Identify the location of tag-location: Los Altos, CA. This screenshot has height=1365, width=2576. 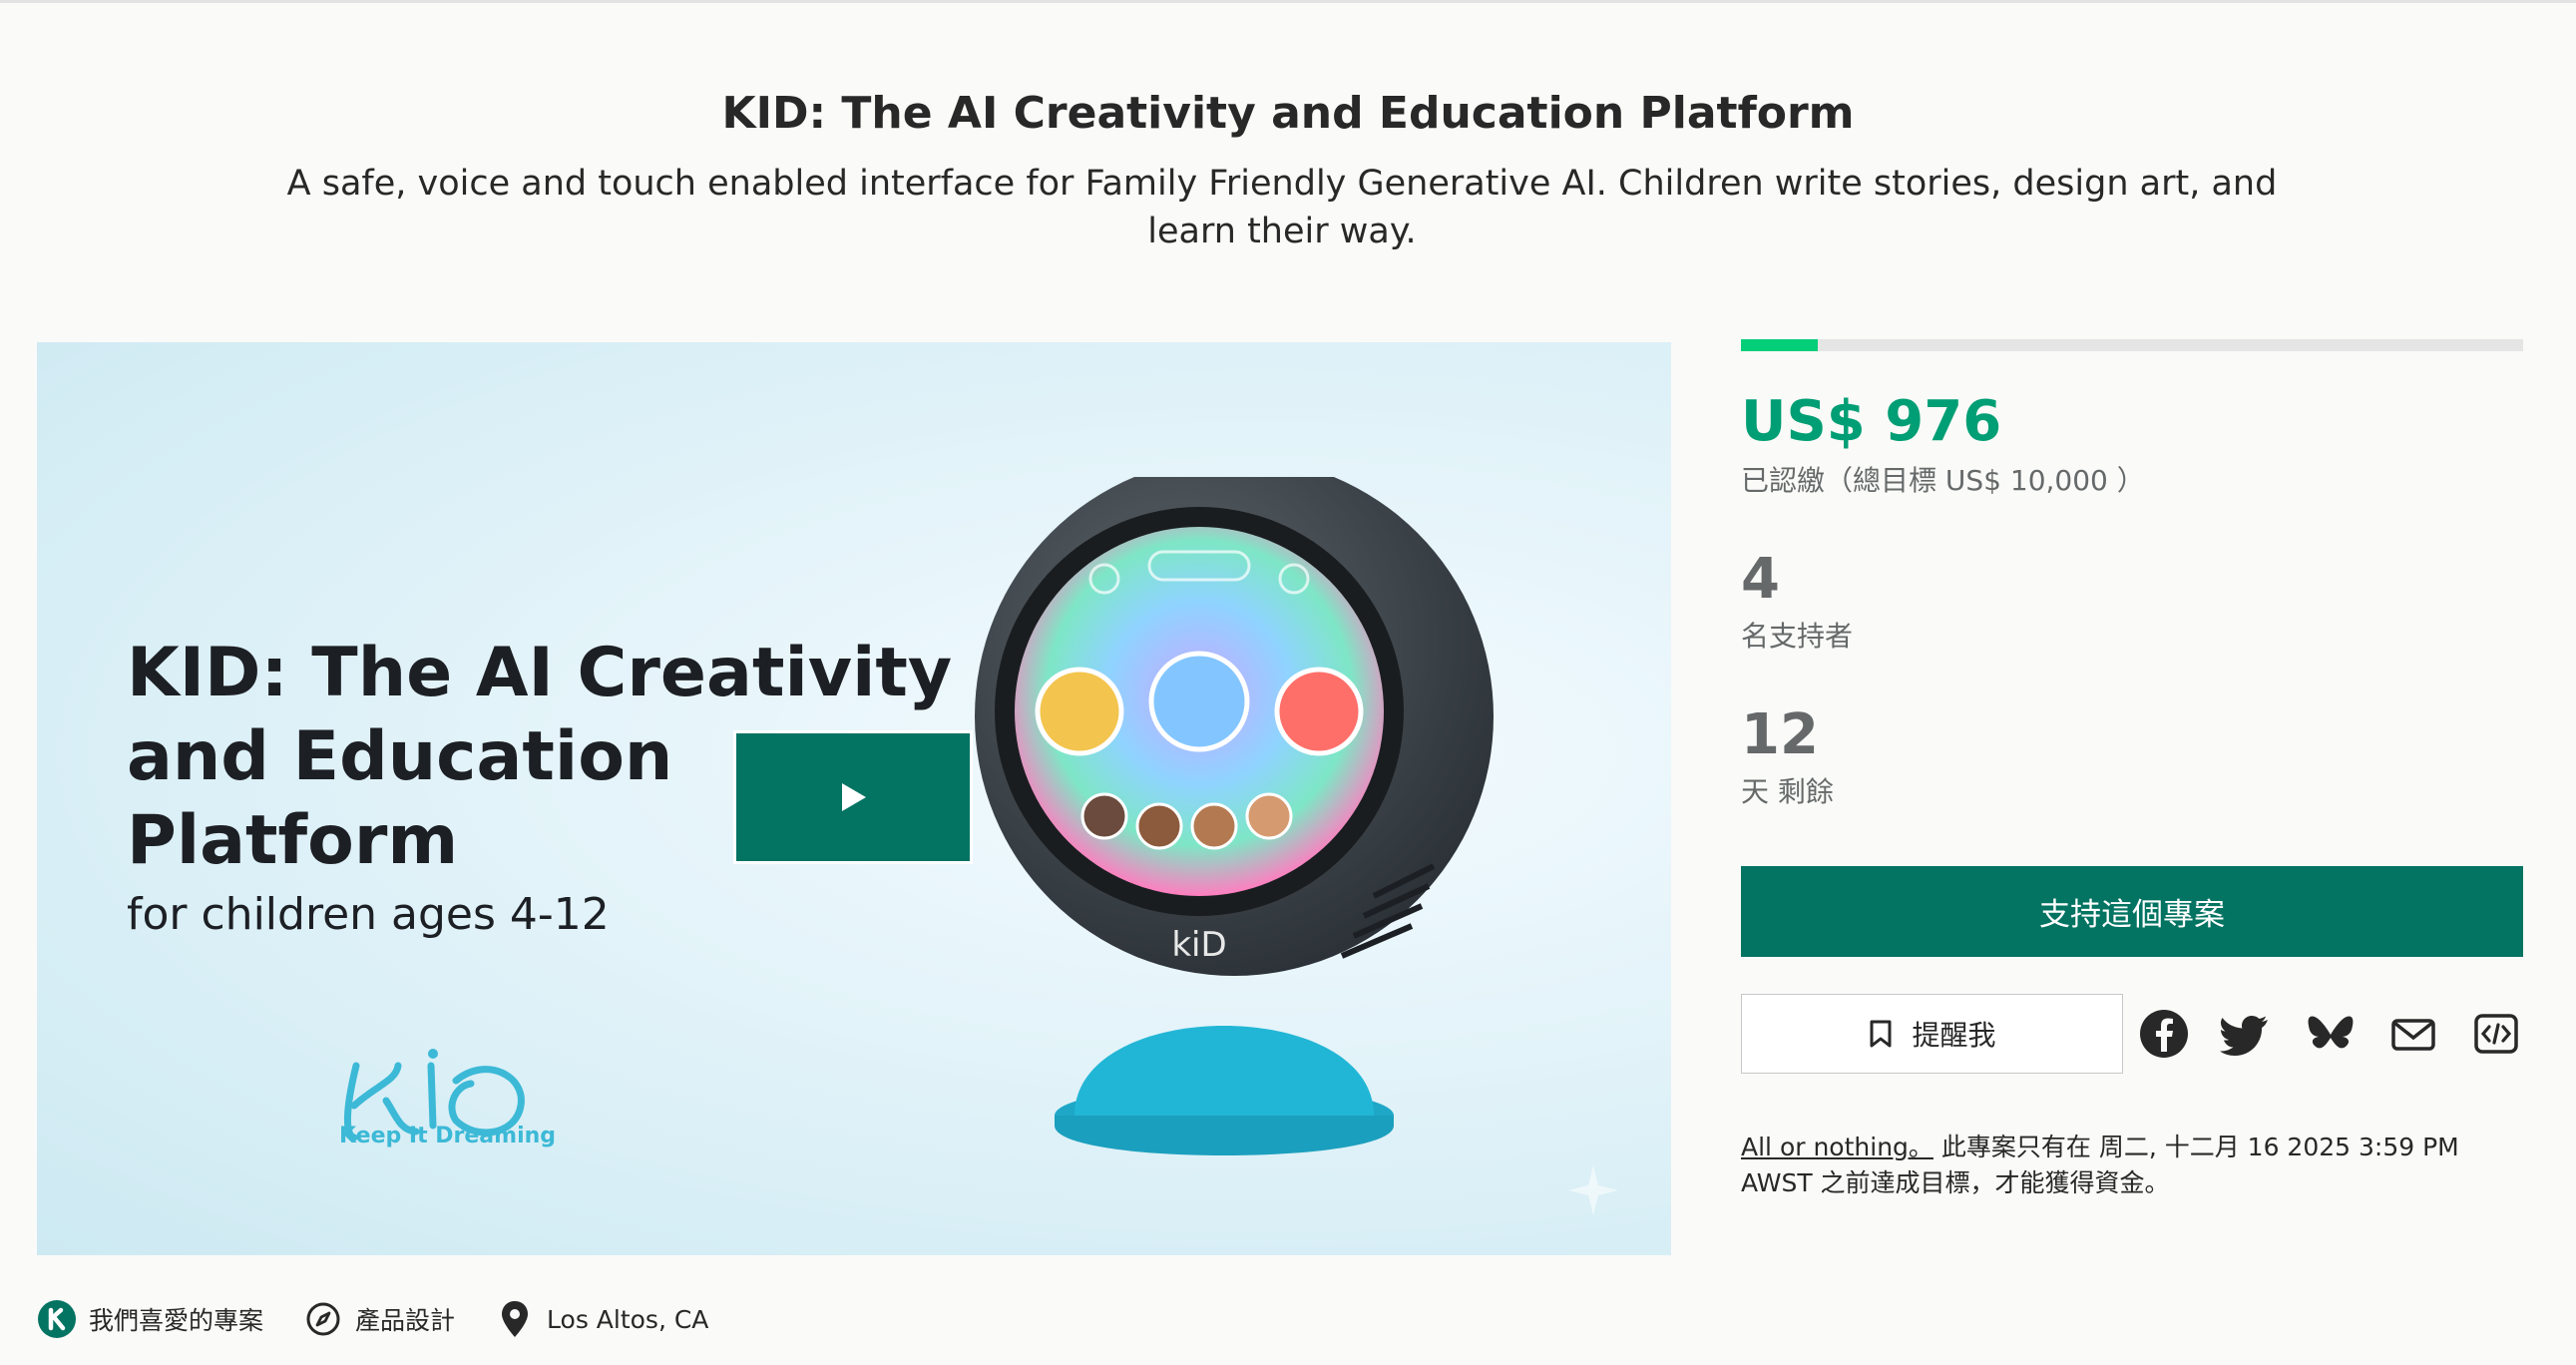
(601, 1319).